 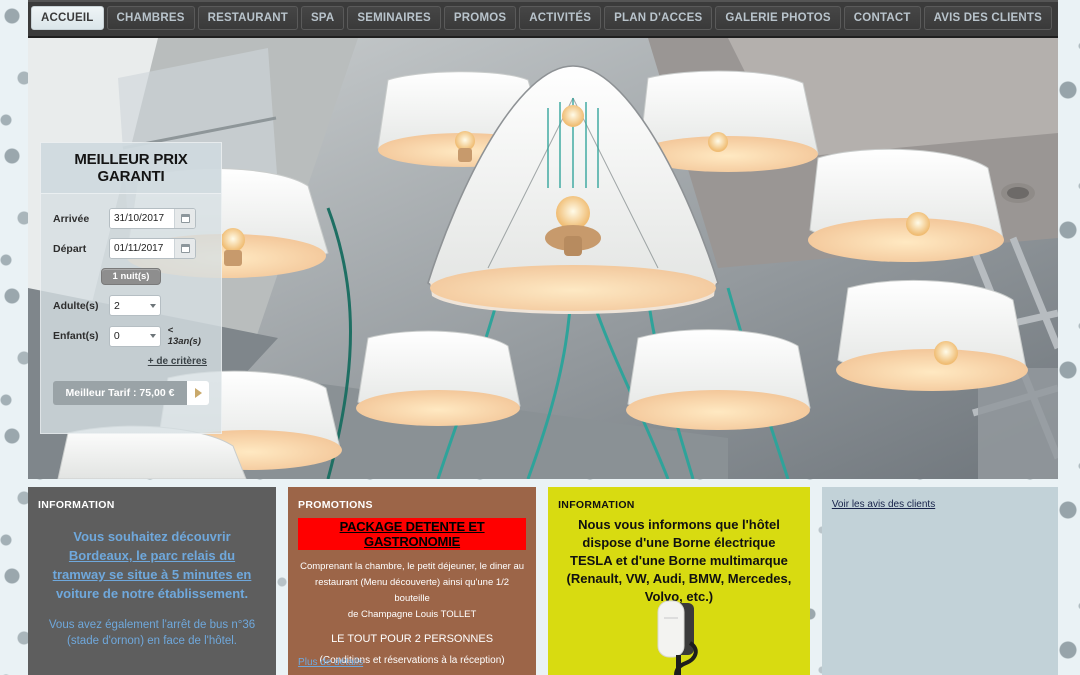 I want to click on adults-value: 2, so click(x=117, y=305).